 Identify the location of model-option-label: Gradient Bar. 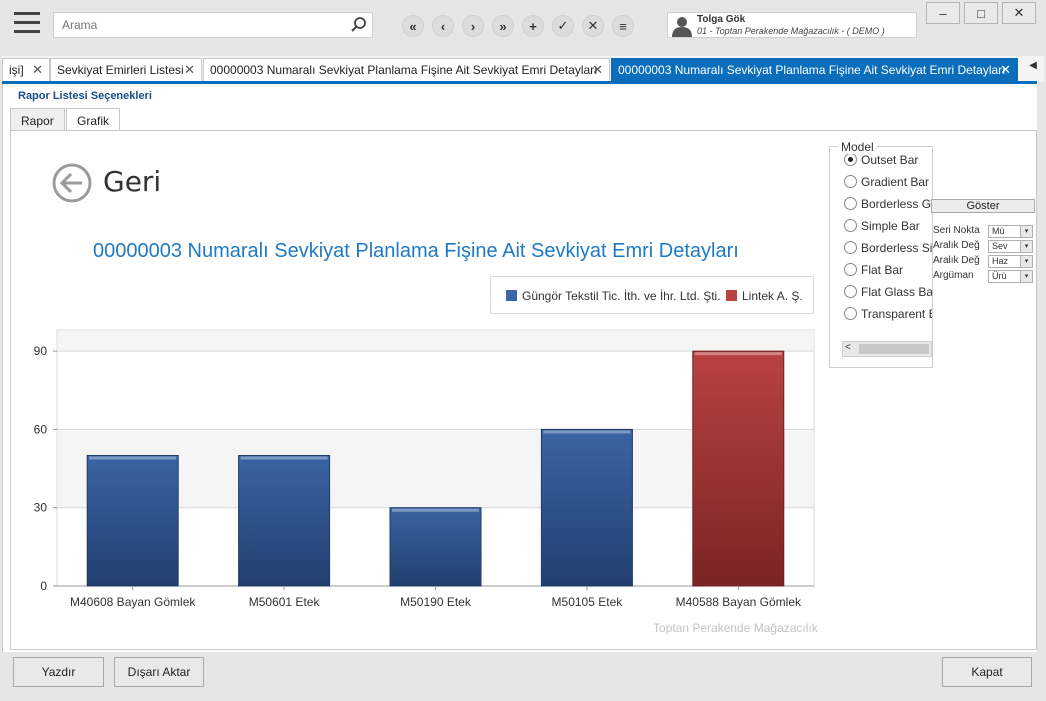
(895, 182).